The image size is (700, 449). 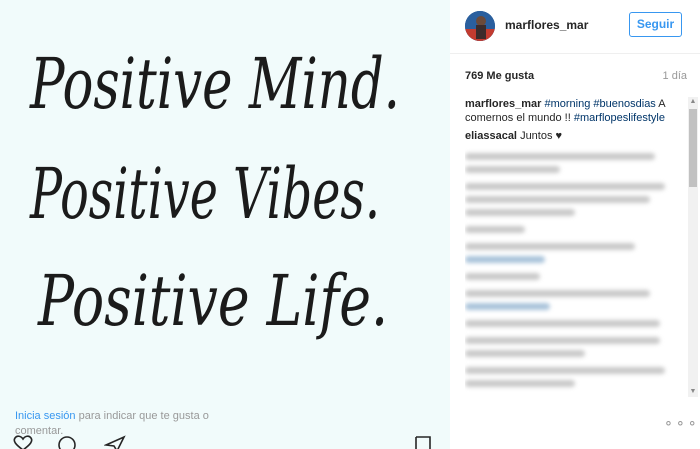 I want to click on follow-button: Seguir, so click(x=655, y=24).